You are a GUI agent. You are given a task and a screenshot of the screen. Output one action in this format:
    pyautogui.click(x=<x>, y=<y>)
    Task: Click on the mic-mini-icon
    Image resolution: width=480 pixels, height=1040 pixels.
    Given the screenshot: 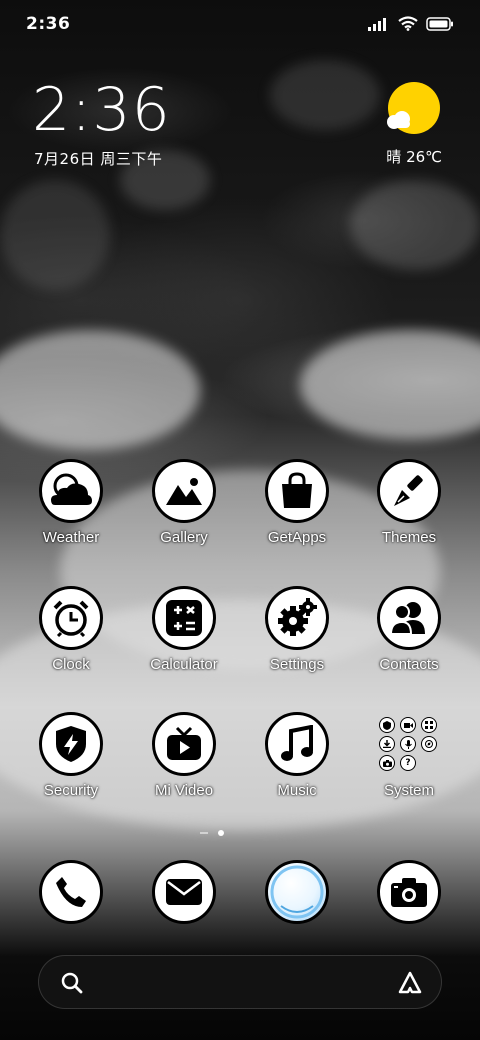 What is the action you would take?
    pyautogui.click(x=408, y=744)
    